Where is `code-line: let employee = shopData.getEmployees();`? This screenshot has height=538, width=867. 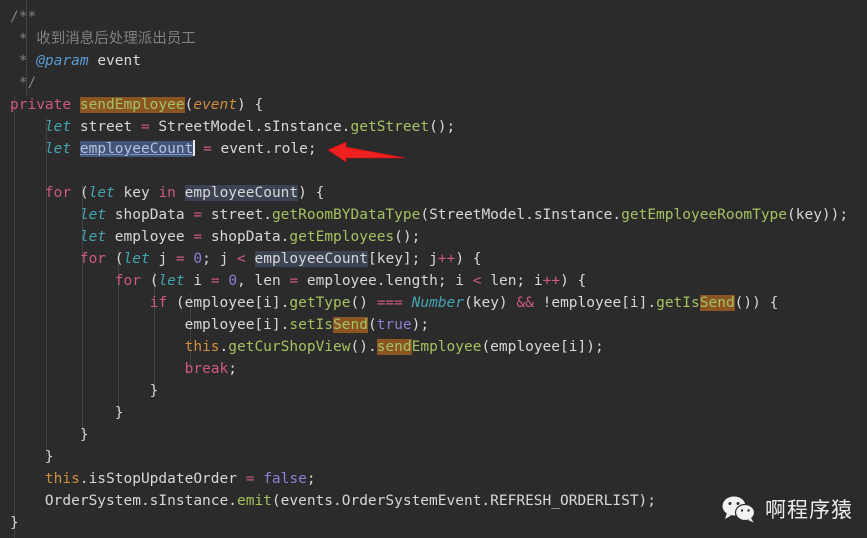
code-line: let employee = shopData.getEmployees(); is located at coordinates (433, 237).